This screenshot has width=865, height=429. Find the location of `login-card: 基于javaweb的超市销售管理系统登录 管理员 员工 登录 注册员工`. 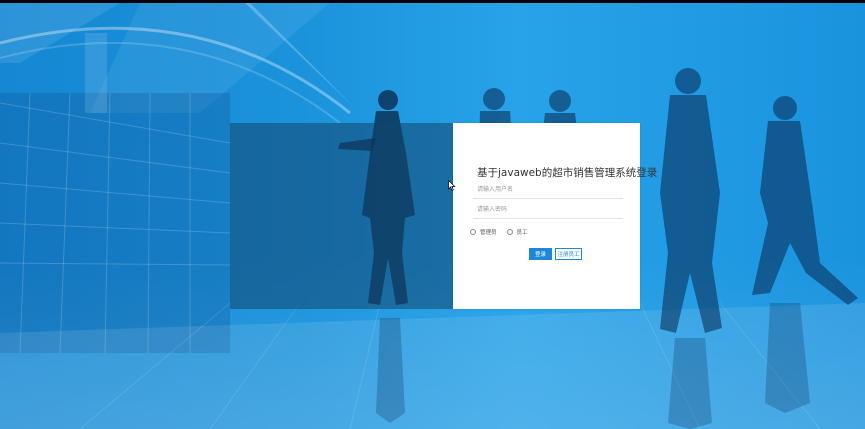

login-card: 基于javaweb的超市销售管理系统登录 管理员 员工 登录 注册员工 is located at coordinates (555, 216).